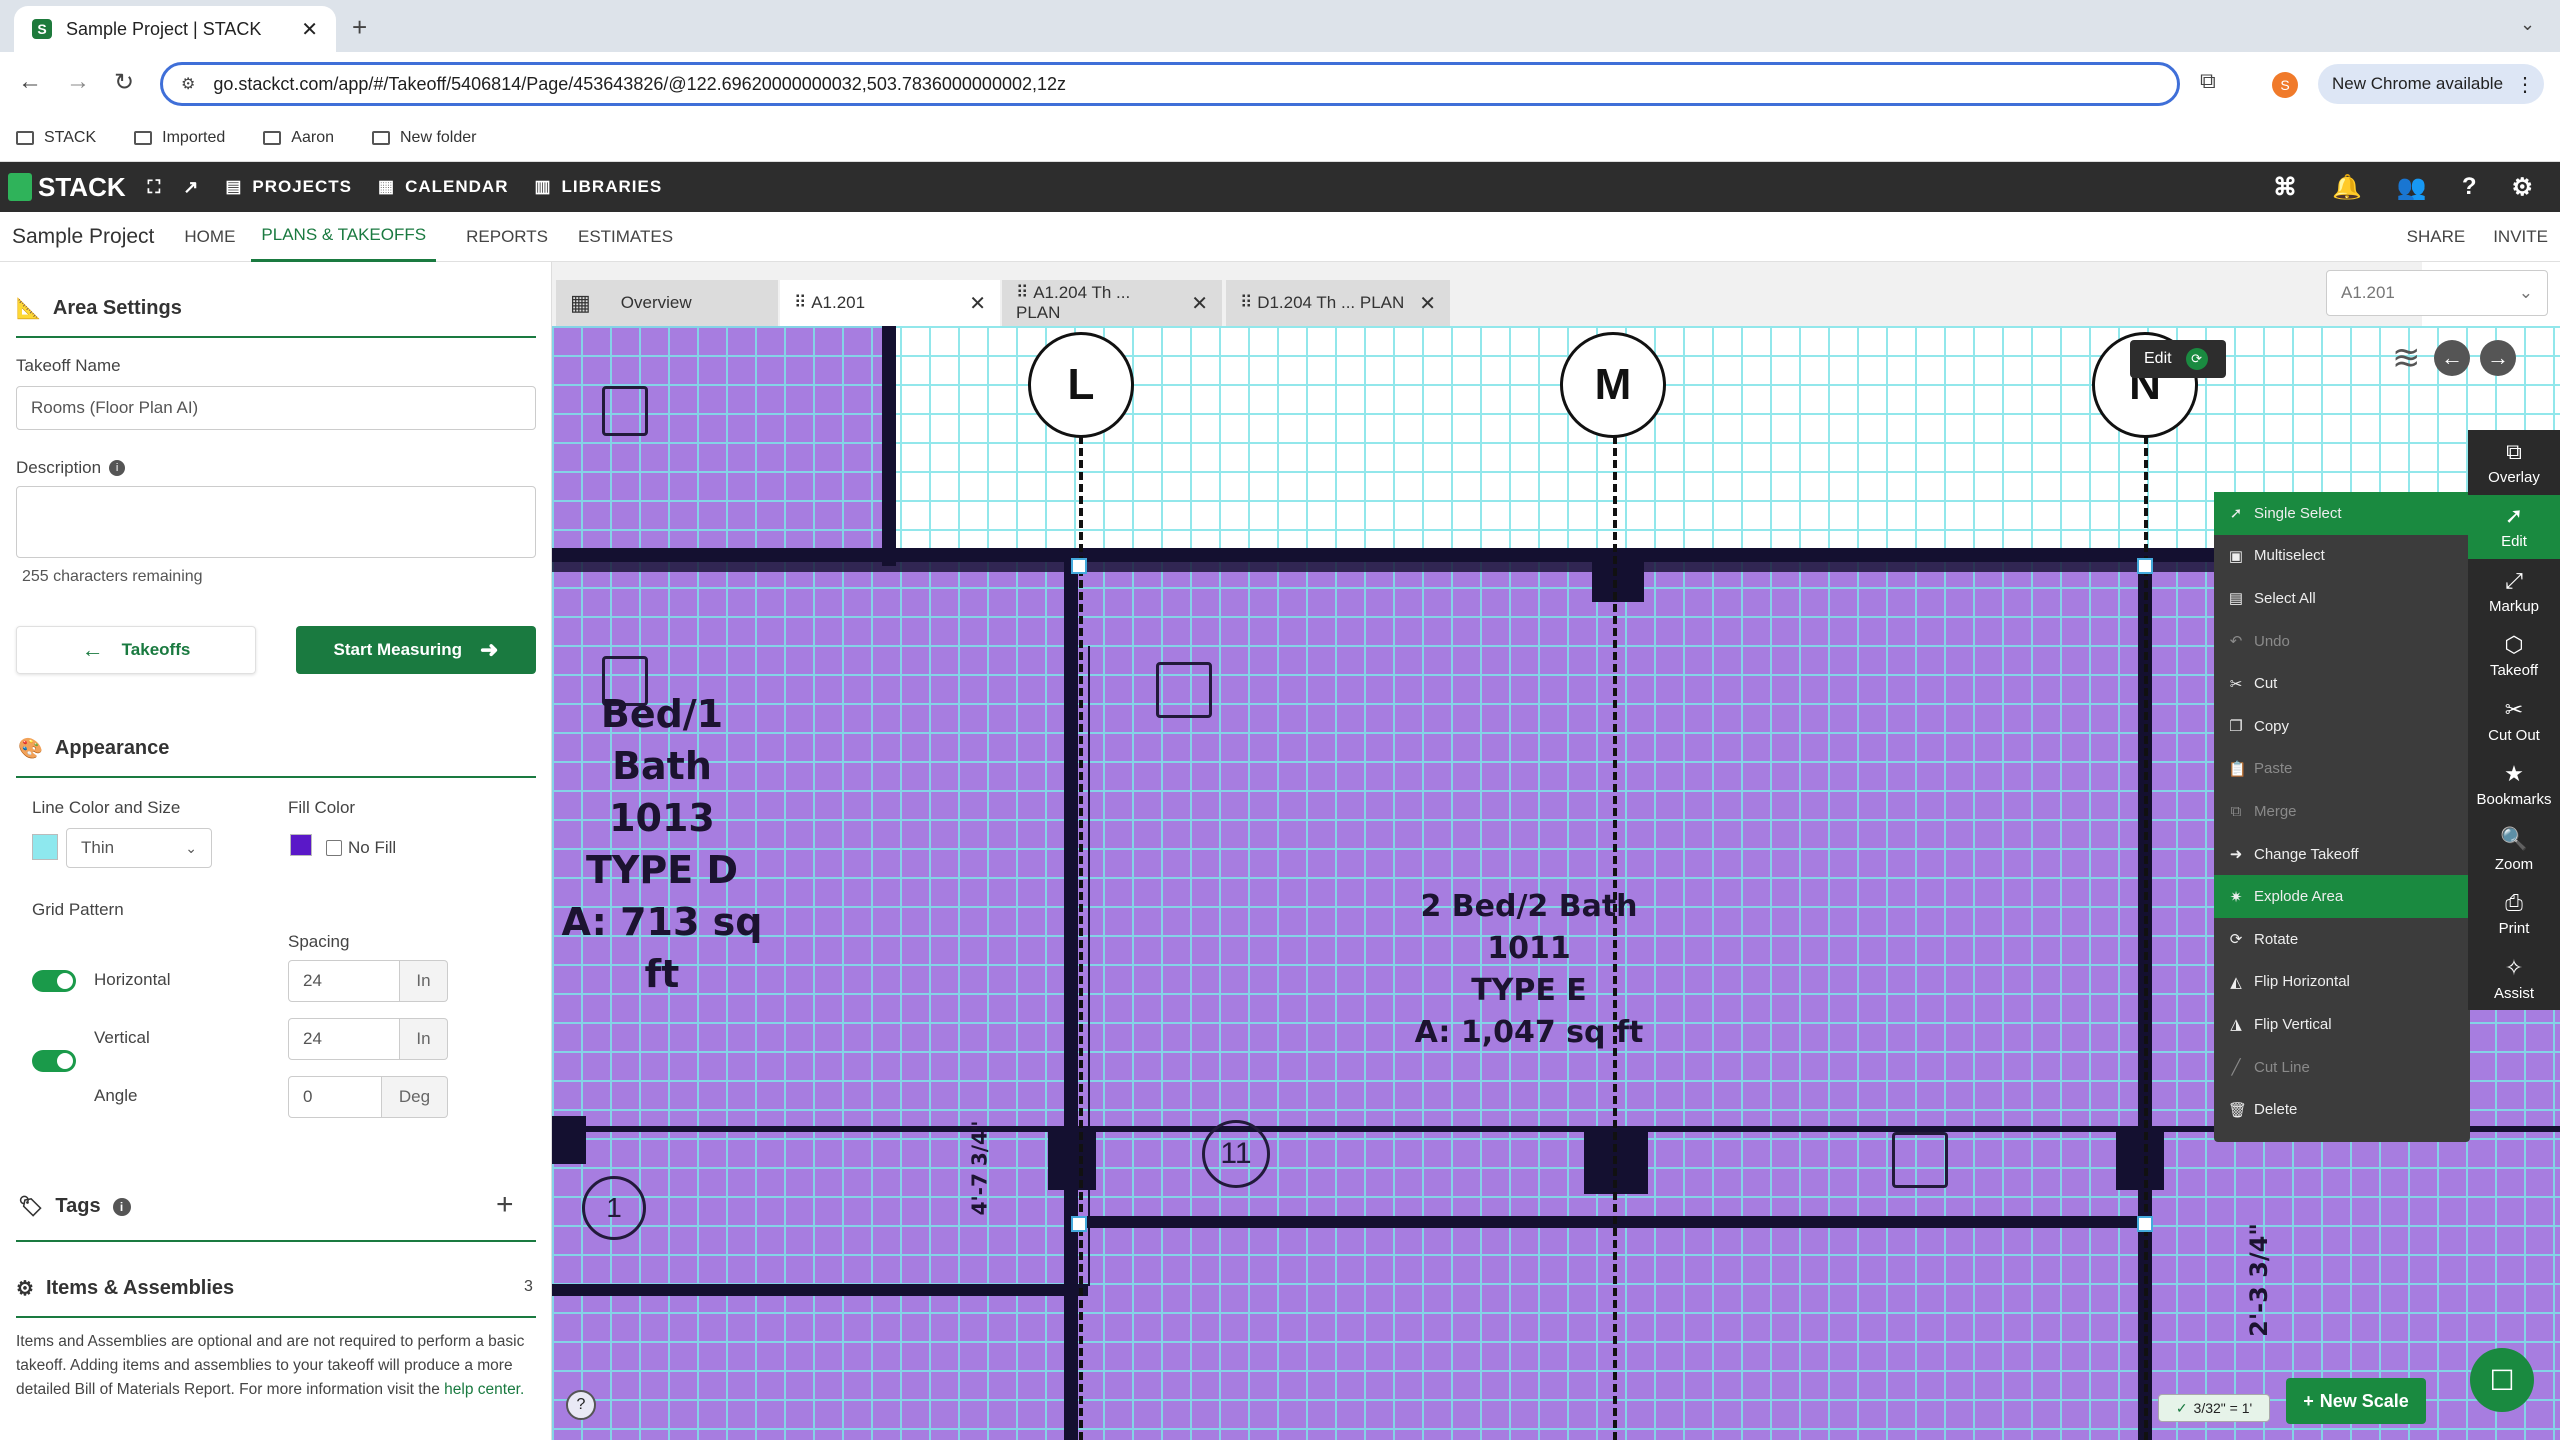 The image size is (2560, 1440). What do you see at coordinates (2437, 293) in the screenshot?
I see `page-select: A1.201 ⌄` at bounding box center [2437, 293].